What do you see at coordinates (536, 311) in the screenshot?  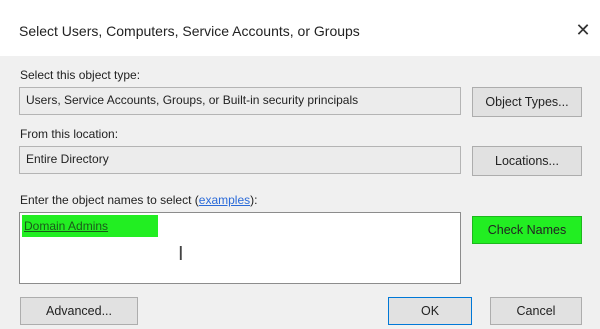 I see `cancel-button: Cancel` at bounding box center [536, 311].